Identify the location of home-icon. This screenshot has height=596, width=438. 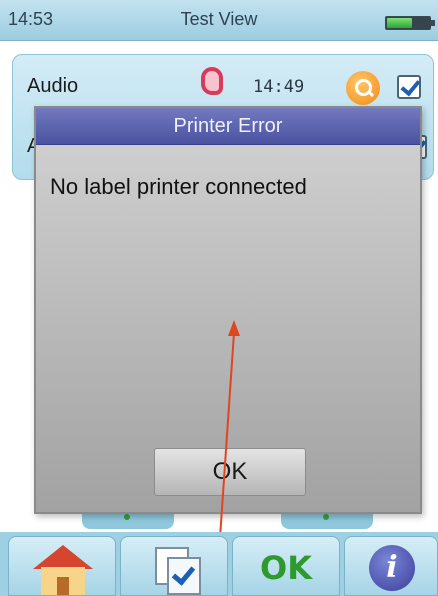
(63, 570).